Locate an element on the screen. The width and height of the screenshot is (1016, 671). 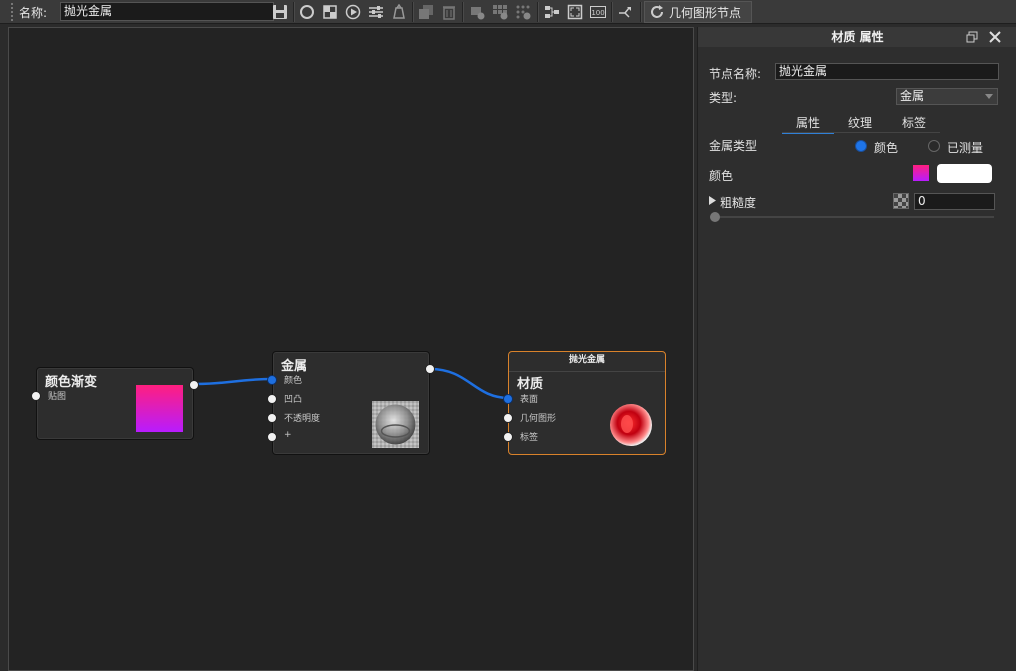
wire-metal-to-material is located at coordinates (469, 383).